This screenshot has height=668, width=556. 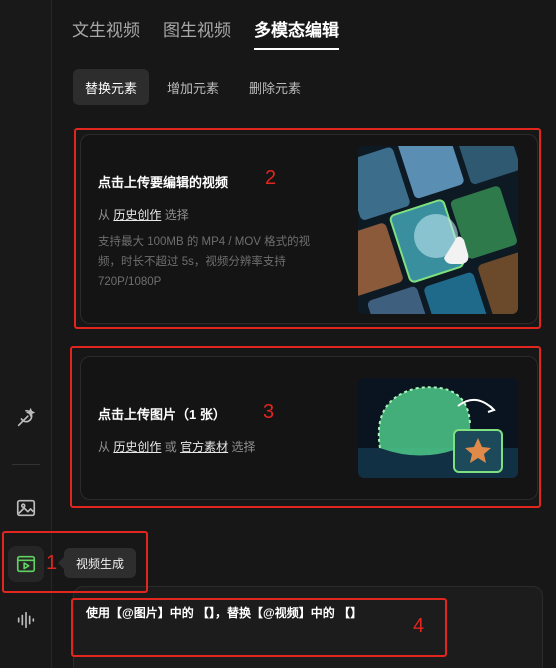 What do you see at coordinates (26, 418) in the screenshot?
I see `magic-wand-icon` at bounding box center [26, 418].